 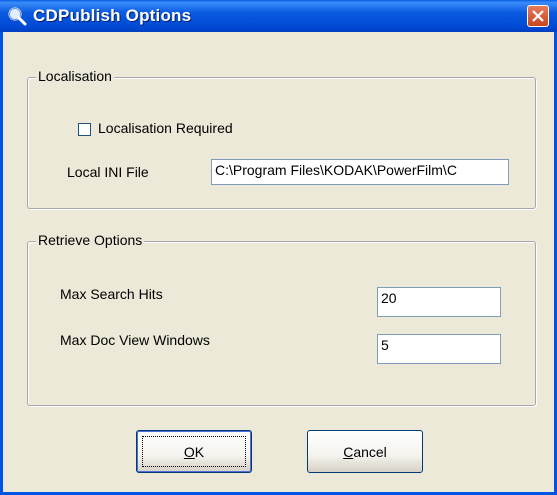 I want to click on ok-mnemonic: O, so click(x=189, y=451).